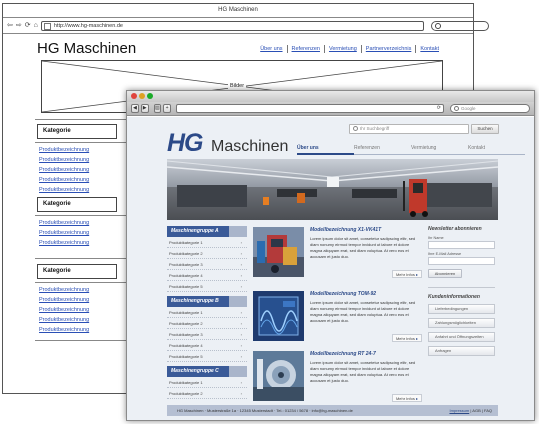  Describe the element at coordinates (461, 245) in the screenshot. I see `newsletter-name-input` at that location.